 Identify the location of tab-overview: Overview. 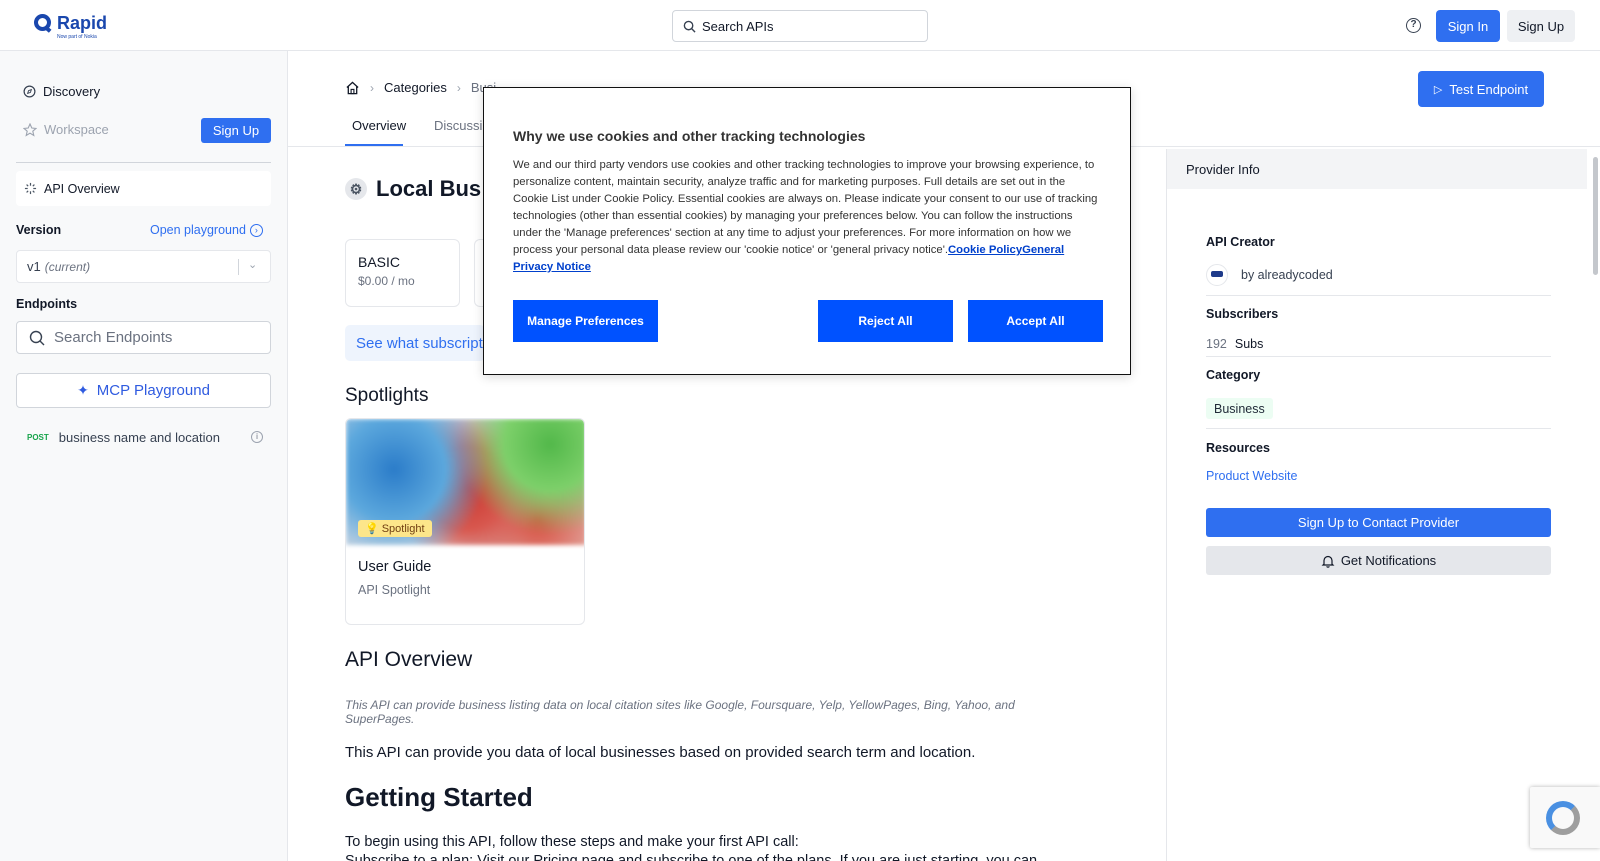
(379, 125).